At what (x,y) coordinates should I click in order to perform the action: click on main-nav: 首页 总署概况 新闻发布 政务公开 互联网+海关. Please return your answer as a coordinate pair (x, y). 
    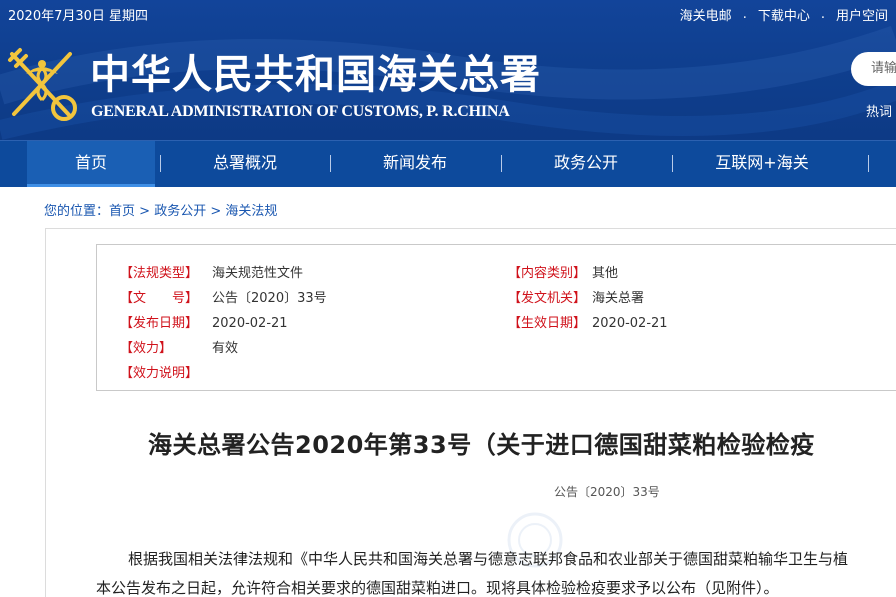
    Looking at the image, I should click on (448, 163).